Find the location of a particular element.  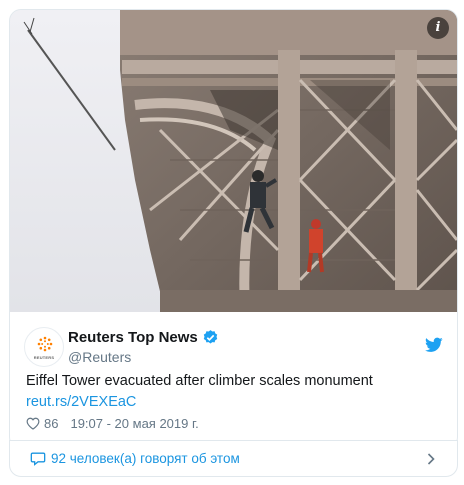

author-name-row: Reuters Top News is located at coordinates (143, 337).